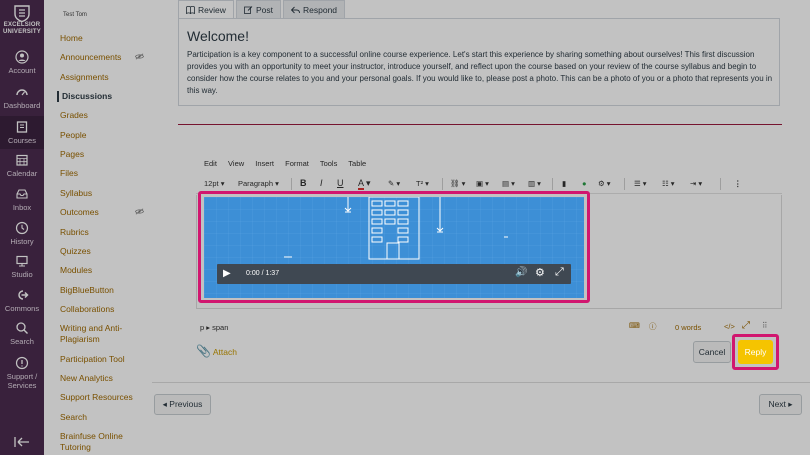 The width and height of the screenshot is (810, 455). Describe the element at coordinates (394, 183) in the screenshot. I see `highlight-color-icon: ✎ ▾` at that location.